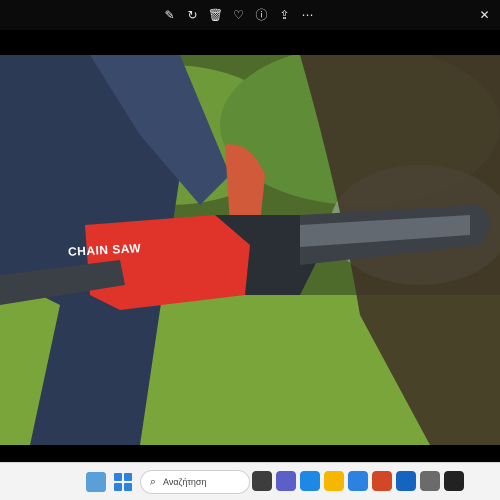  I want to click on teams-icon, so click(286, 481).